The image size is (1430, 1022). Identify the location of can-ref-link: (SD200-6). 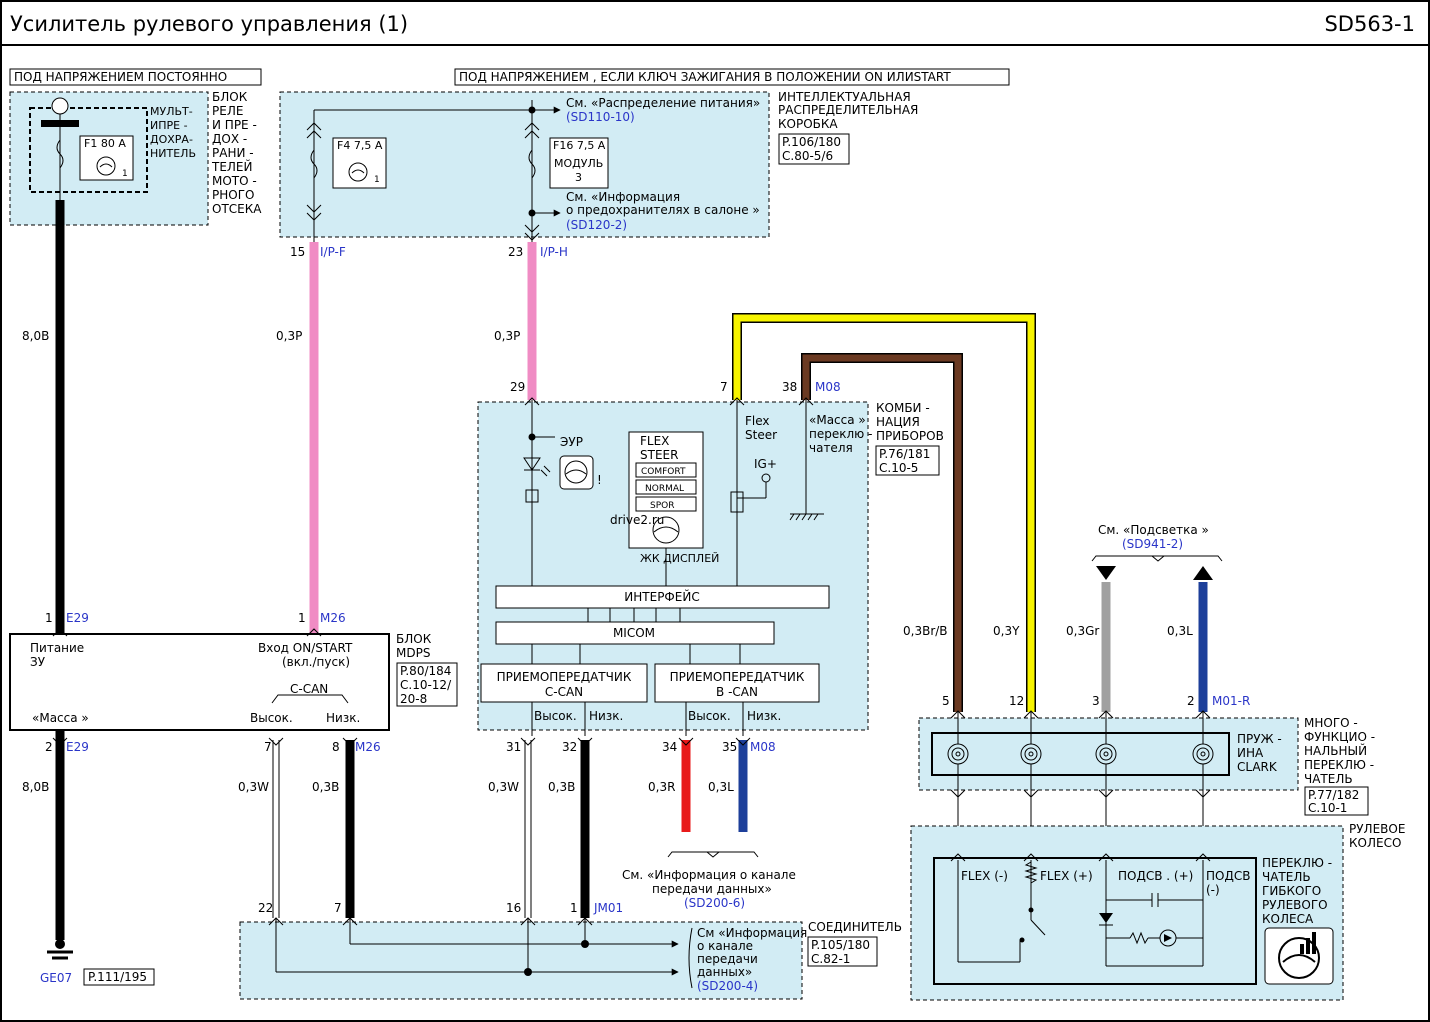
(714, 903).